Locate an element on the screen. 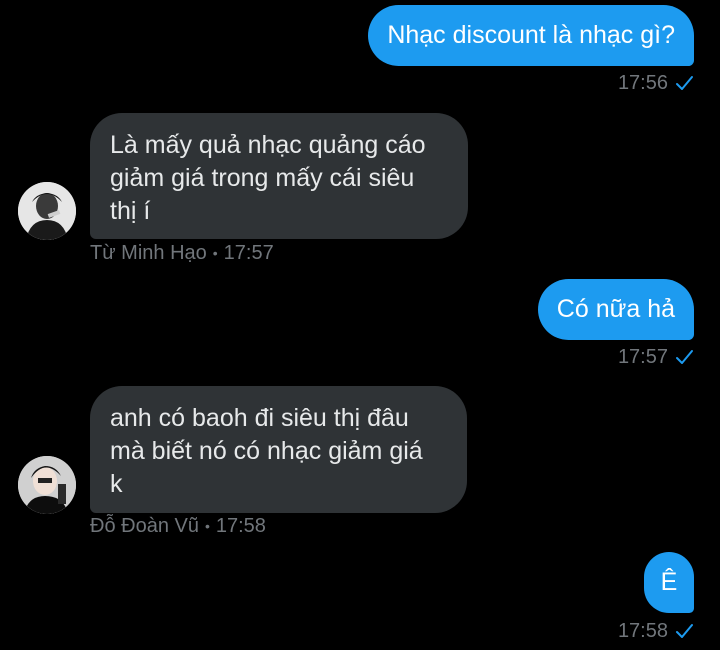 Image resolution: width=720 pixels, height=650 pixels. message-bubble-outgoing: Có nữa hả is located at coordinates (615, 309).